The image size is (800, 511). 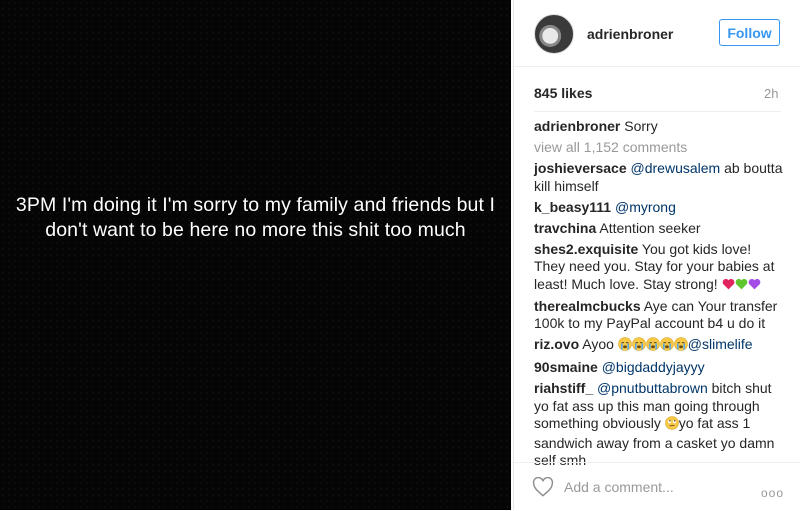 What do you see at coordinates (652, 388) in the screenshot?
I see `comment-mention: @pnutbuttabrown` at bounding box center [652, 388].